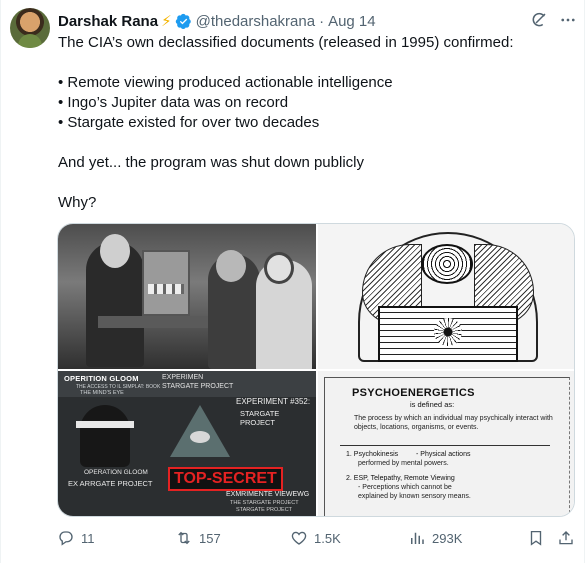 The image size is (585, 563). I want to click on tweet-line: • Ingo’s Jupiter data was on record, so click(173, 102).